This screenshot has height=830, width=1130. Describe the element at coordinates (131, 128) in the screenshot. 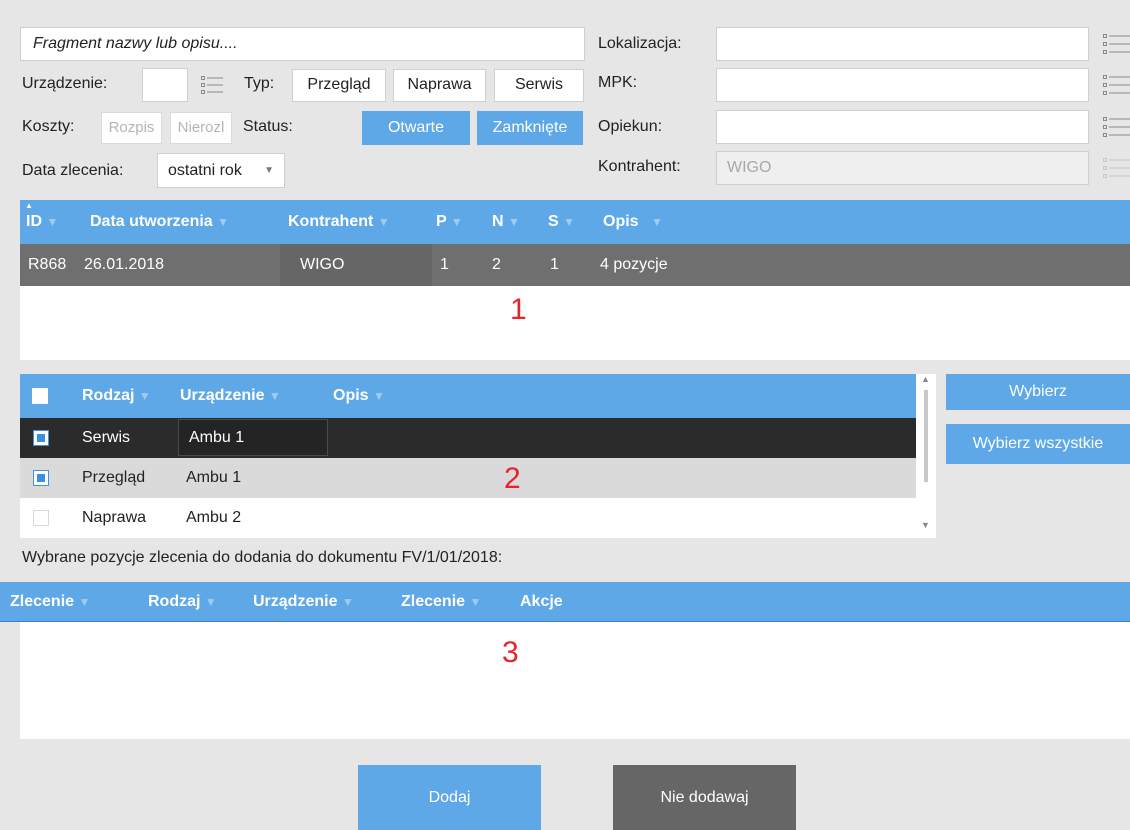

I see `costs-rozpis-button: Rozpis` at that location.